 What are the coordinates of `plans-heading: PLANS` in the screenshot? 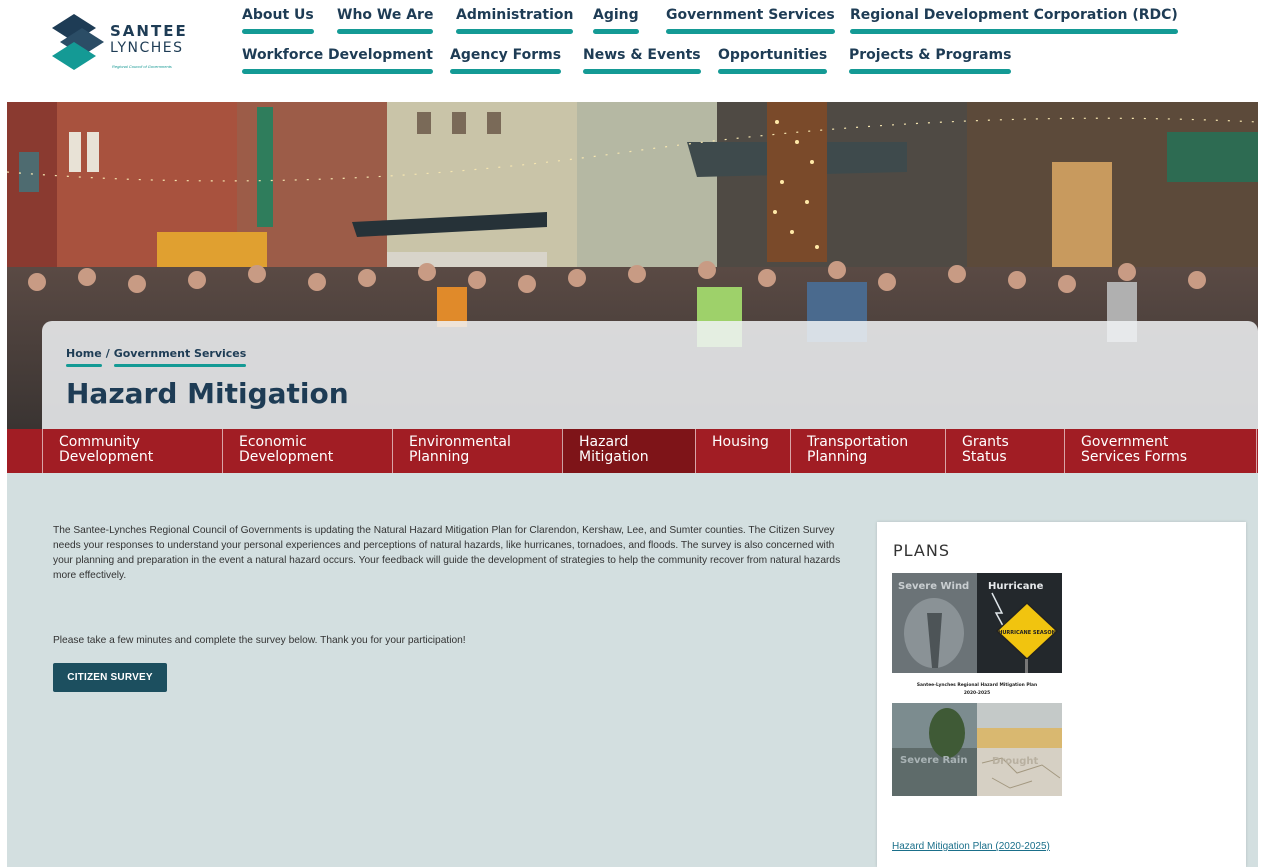 It's located at (921, 550).